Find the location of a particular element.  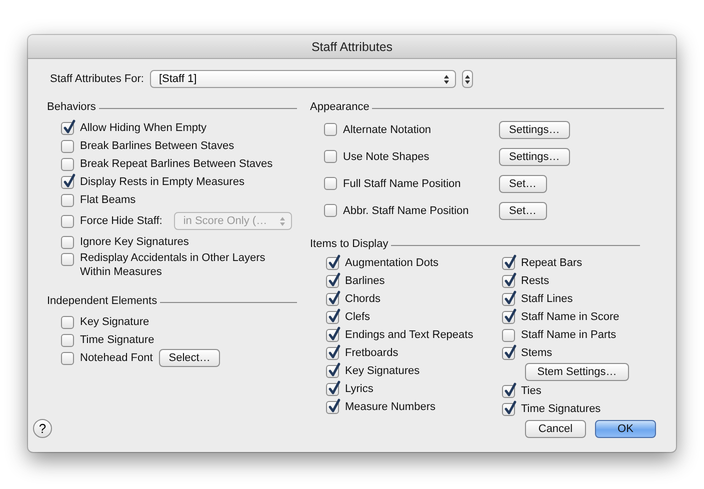

checkbox-label: Augmentation Dots is located at coordinates (392, 263).